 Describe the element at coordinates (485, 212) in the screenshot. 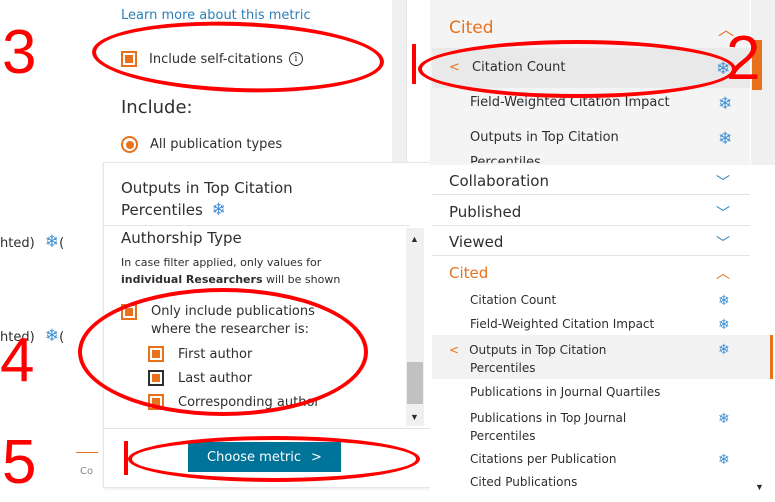

I see `section-published: Published` at that location.